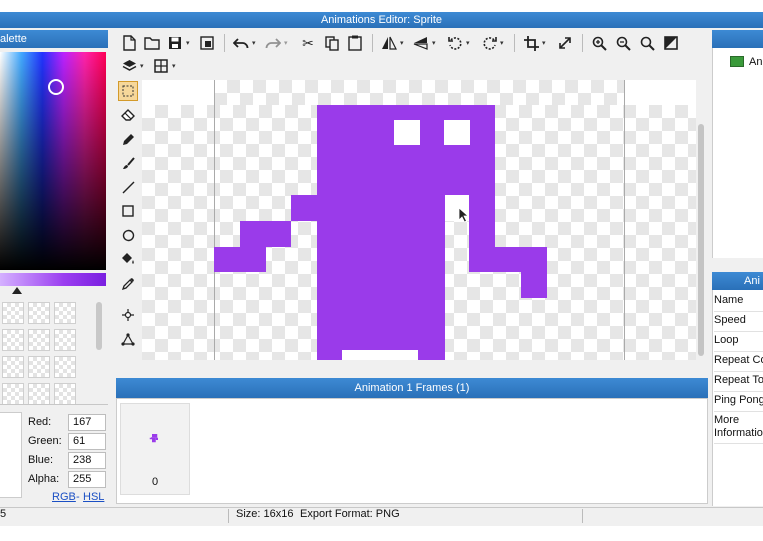 The height and width of the screenshot is (541, 763). I want to click on green-field: 61, so click(87, 441).